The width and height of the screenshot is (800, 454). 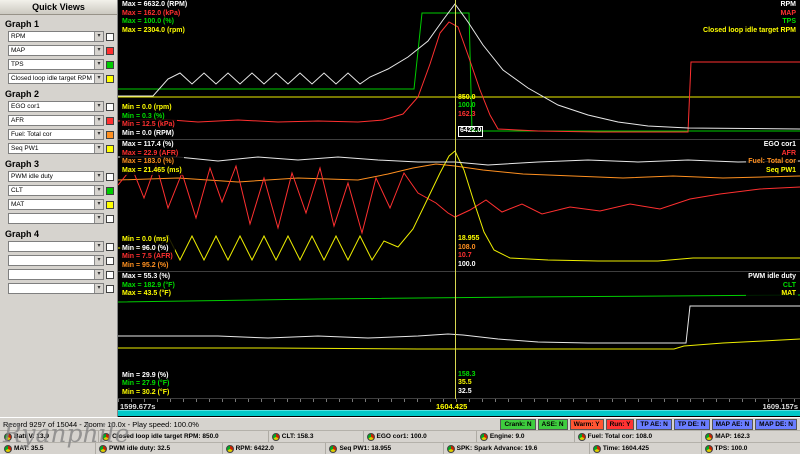 What do you see at coordinates (153, 30) in the screenshot?
I see `max-label: Max = 2304.0 (rpm)` at bounding box center [153, 30].